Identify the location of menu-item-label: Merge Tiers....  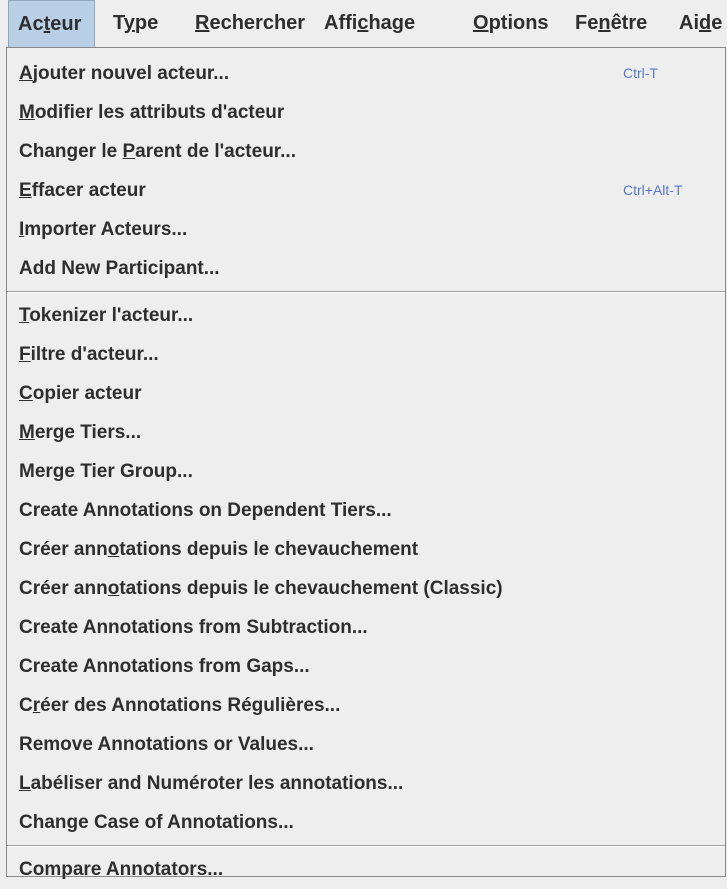
(80, 432).